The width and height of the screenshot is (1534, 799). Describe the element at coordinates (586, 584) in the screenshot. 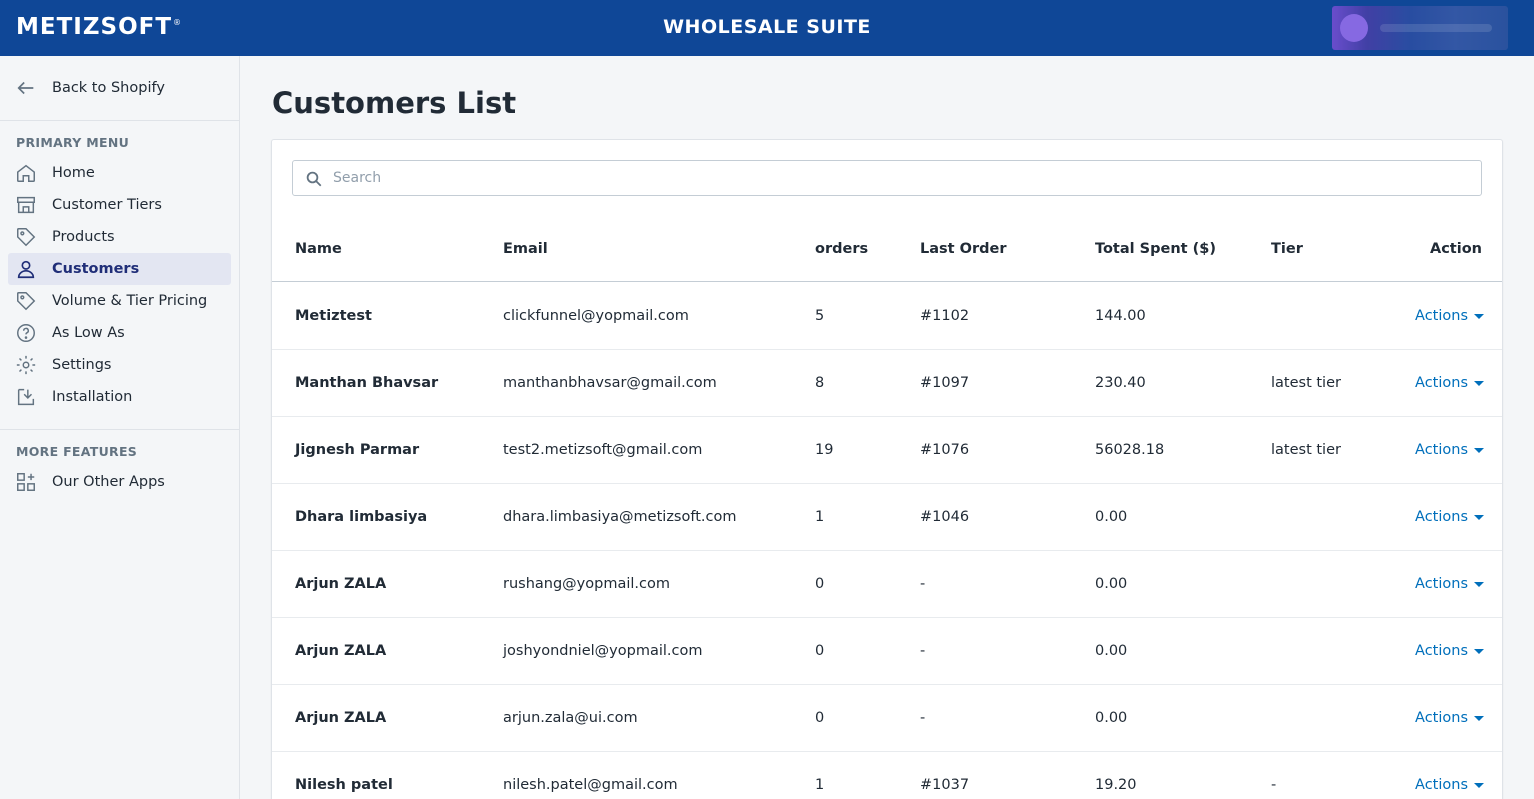

I see `customer-email: rushang@yopmail.com` at that location.